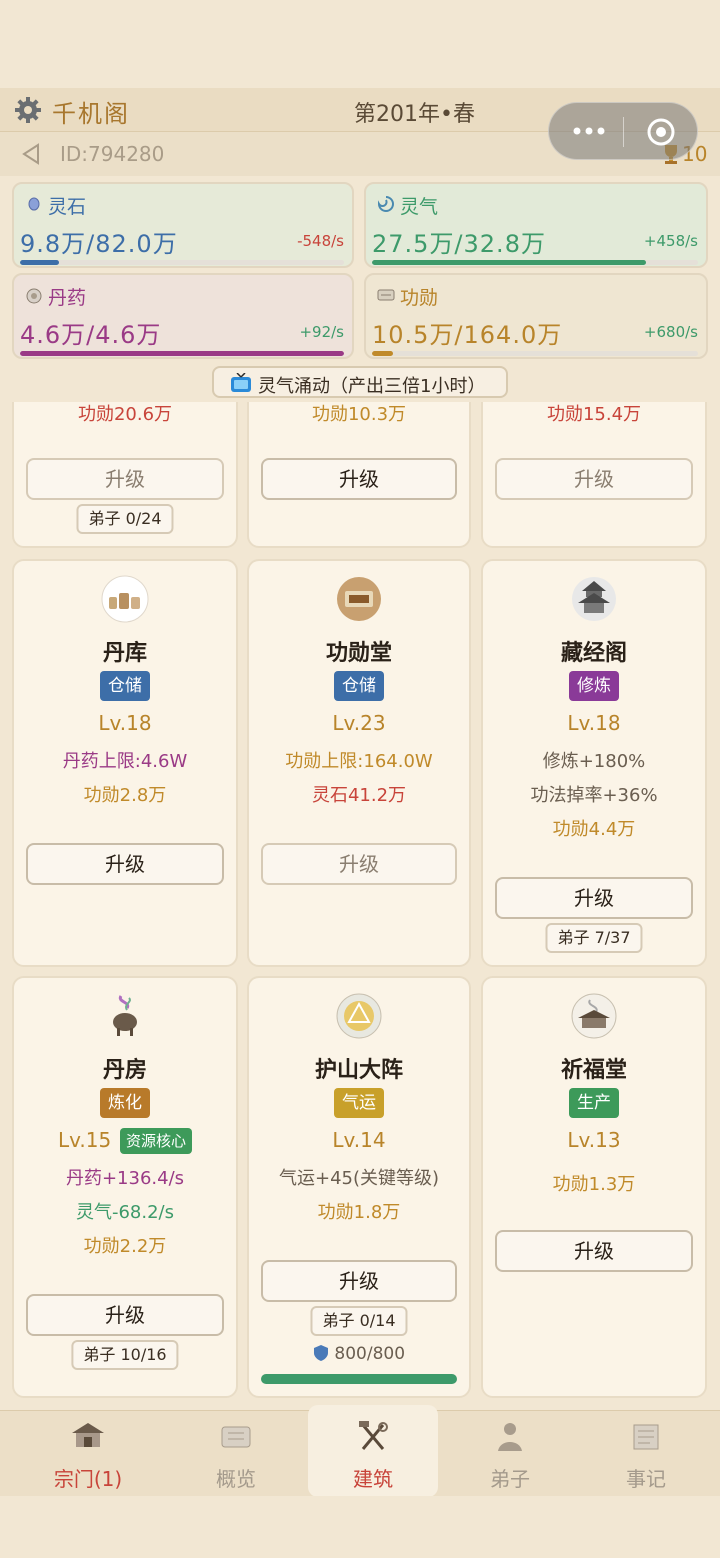 The height and width of the screenshot is (1558, 720). What do you see at coordinates (359, 723) in the screenshot?
I see `building-level: Lv.23` at bounding box center [359, 723].